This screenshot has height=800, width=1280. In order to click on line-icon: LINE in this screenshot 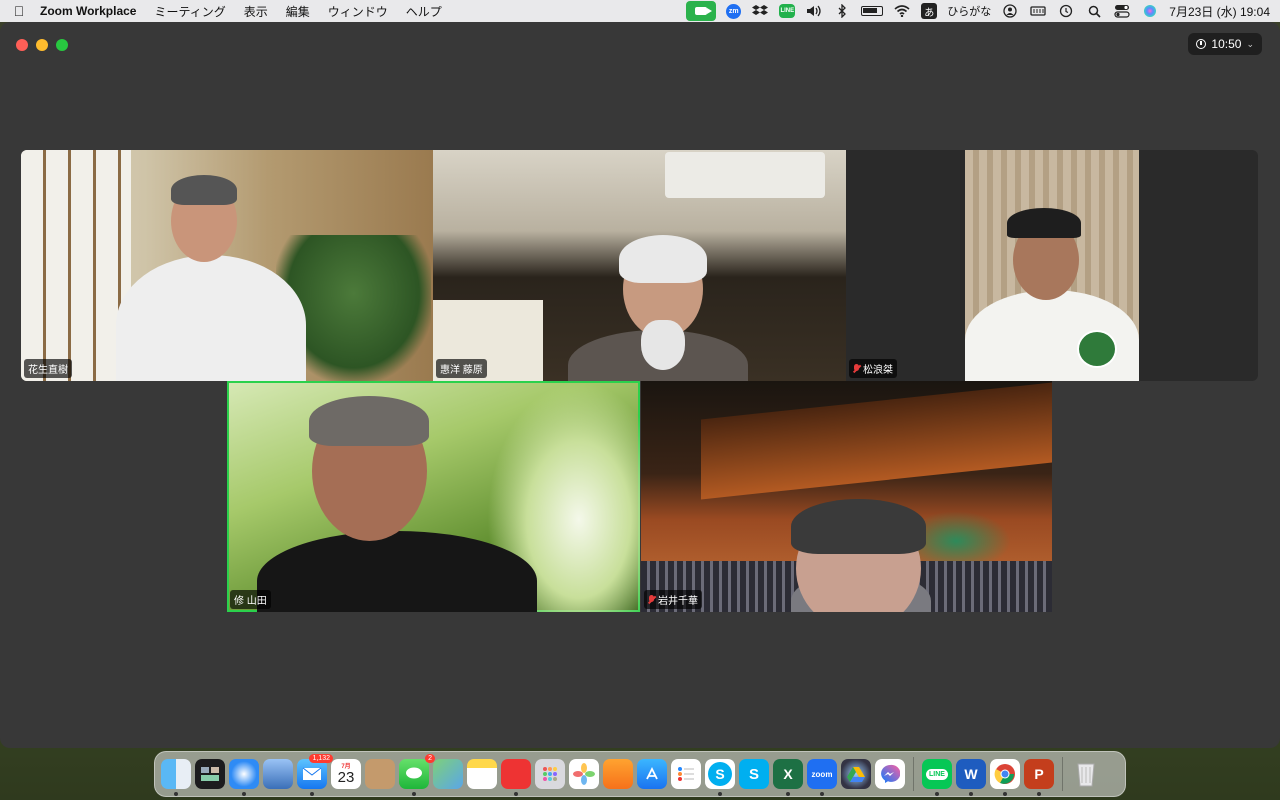, I will do `click(937, 777)`.